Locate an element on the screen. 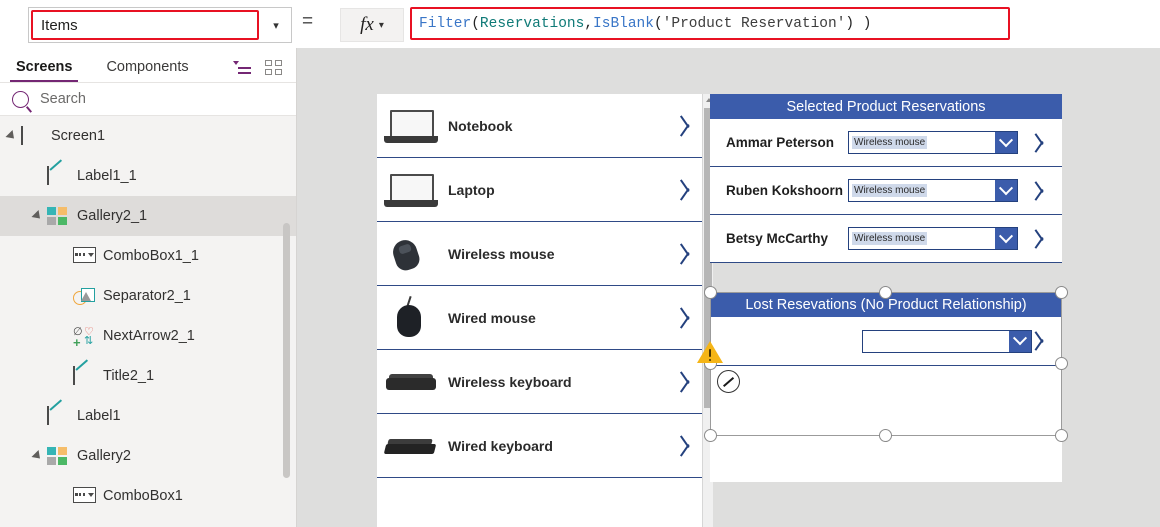  tree-item-label1_1: Label1_1 is located at coordinates (148, 176).